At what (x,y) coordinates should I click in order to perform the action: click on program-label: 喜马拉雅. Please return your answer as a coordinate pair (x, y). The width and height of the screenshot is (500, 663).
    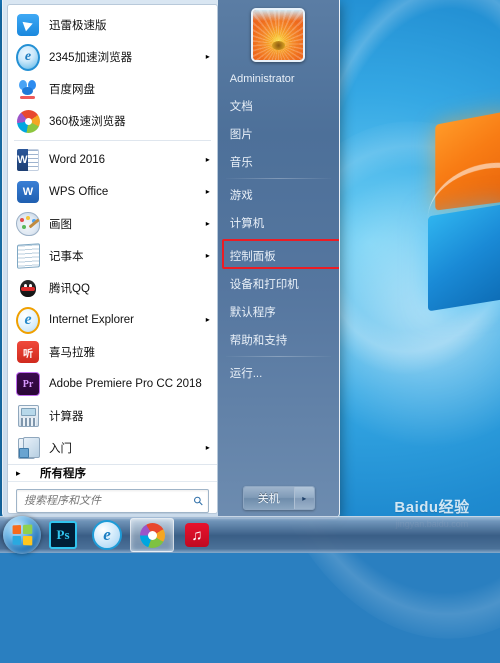
    Looking at the image, I should click on (72, 353).